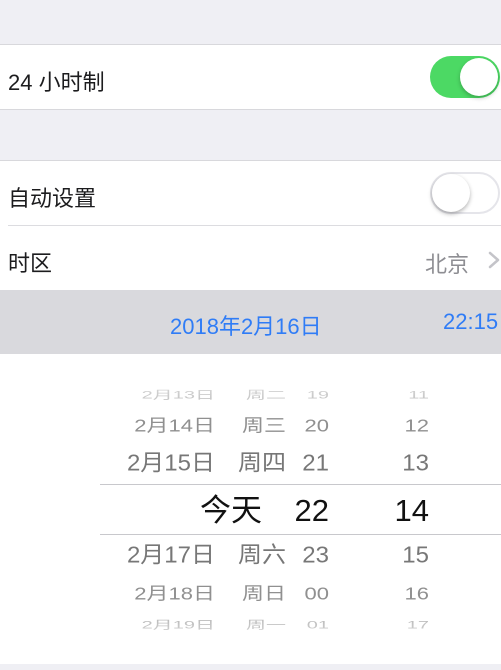 The width and height of the screenshot is (501, 670). Describe the element at coordinates (52, 198) in the screenshot. I see `auto-set-label: 自动设置` at that location.